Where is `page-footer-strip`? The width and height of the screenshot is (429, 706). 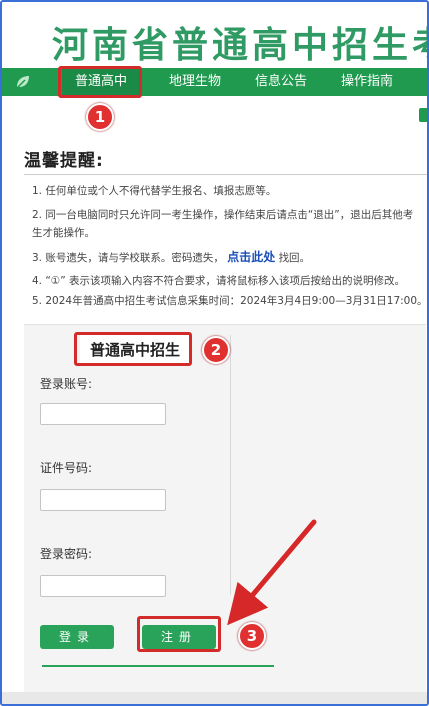
page-footer-strip is located at coordinates (214, 698).